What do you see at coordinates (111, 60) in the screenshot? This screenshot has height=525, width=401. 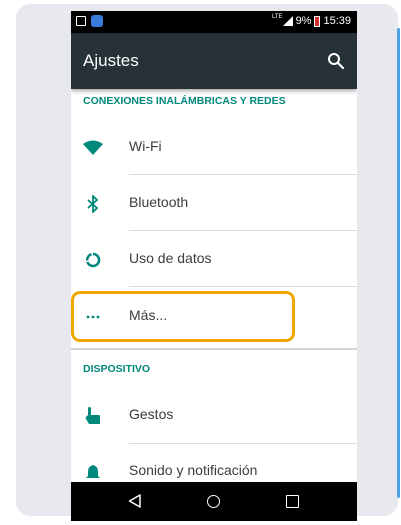 I see `page-title: Ajustes` at bounding box center [111, 60].